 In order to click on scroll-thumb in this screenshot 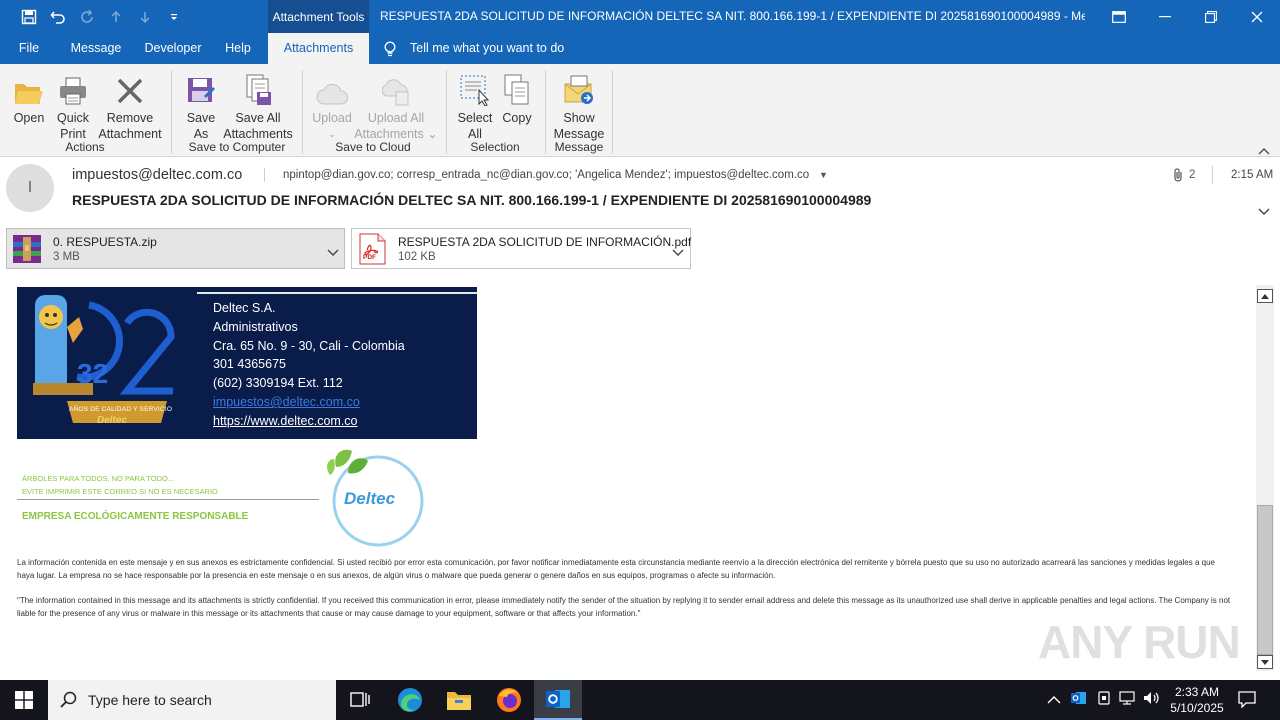, I will do `click(1265, 580)`.